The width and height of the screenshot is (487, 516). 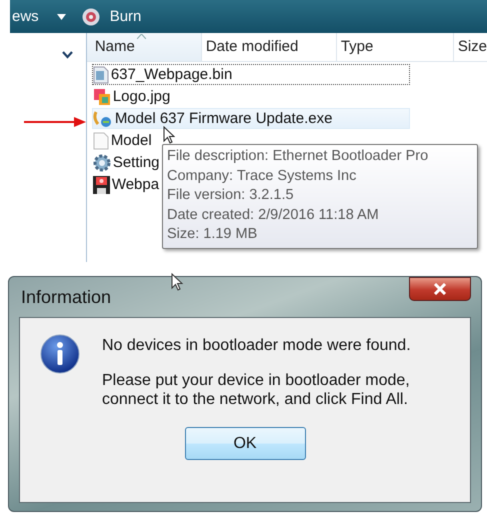 What do you see at coordinates (212, 234) in the screenshot?
I see `tooltip-line: Size: 1.19 MB` at bounding box center [212, 234].